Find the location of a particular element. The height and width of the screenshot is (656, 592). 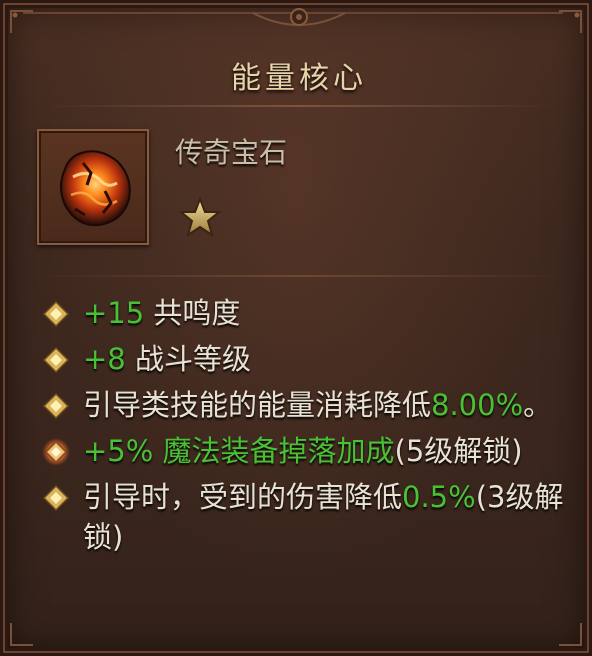

affix-suffix: 。 is located at coordinates (538, 405).